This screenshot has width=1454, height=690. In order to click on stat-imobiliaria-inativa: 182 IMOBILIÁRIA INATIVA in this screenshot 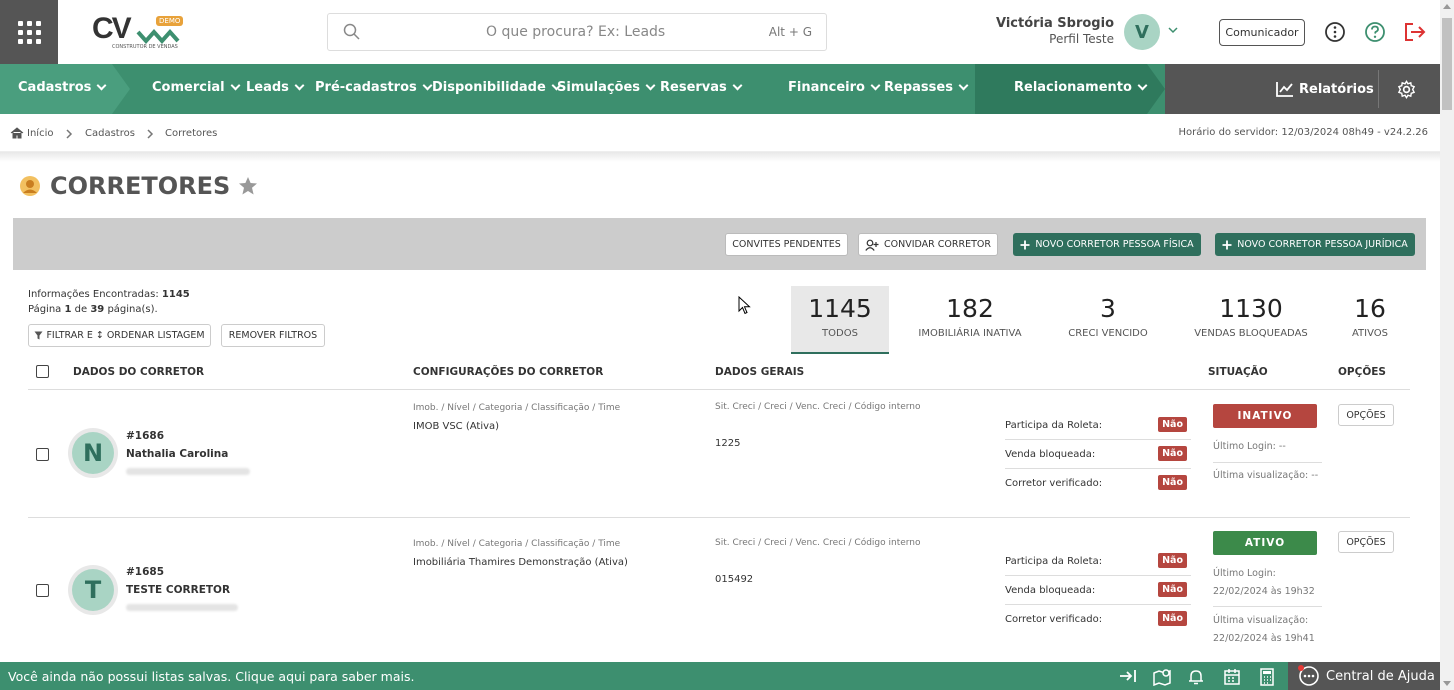, I will do `click(970, 320)`.